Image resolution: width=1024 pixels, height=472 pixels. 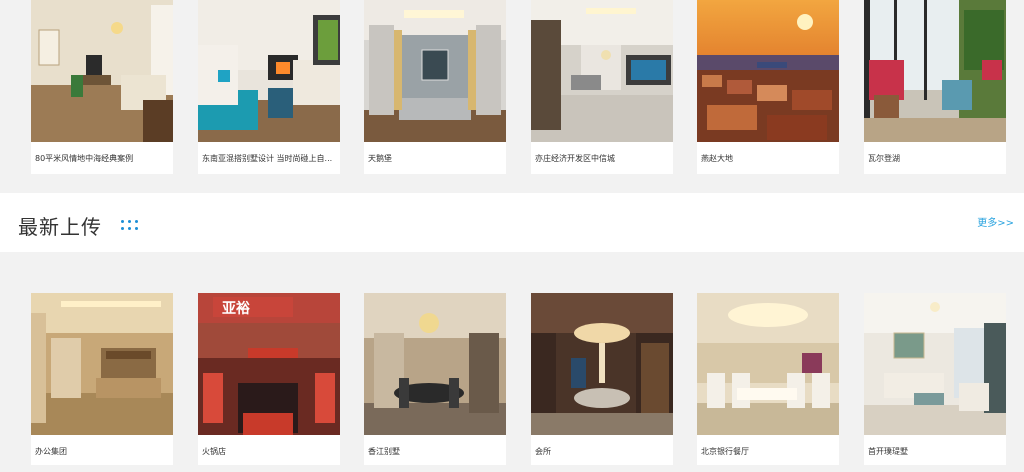 I want to click on project-thumbnail: 亚裕, so click(x=269, y=364).